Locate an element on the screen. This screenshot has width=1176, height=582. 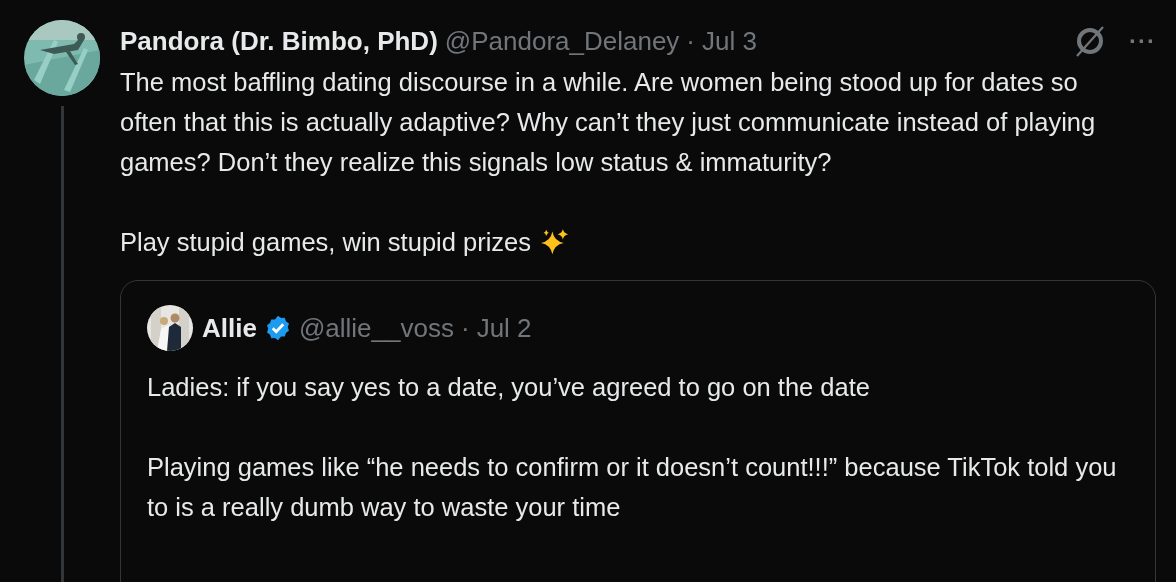
display-name: Pandora (Dr. Bimbo, PhD) is located at coordinates (279, 41).